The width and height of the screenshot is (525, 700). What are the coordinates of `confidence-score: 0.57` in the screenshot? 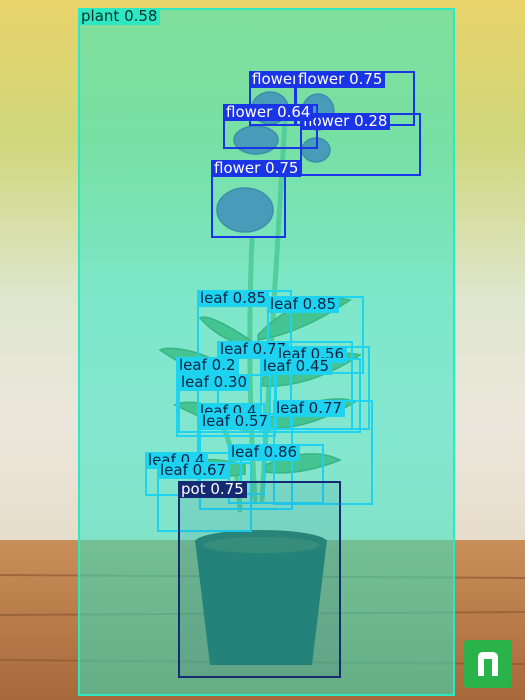 It's located at (251, 421).